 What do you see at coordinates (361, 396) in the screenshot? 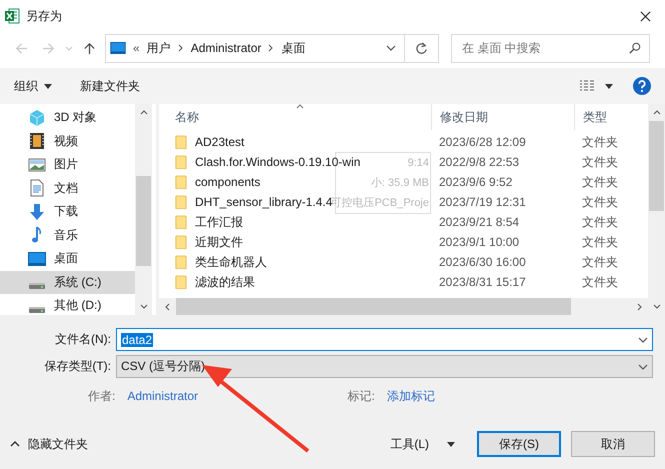
I see `field-label: 标记:` at bounding box center [361, 396].